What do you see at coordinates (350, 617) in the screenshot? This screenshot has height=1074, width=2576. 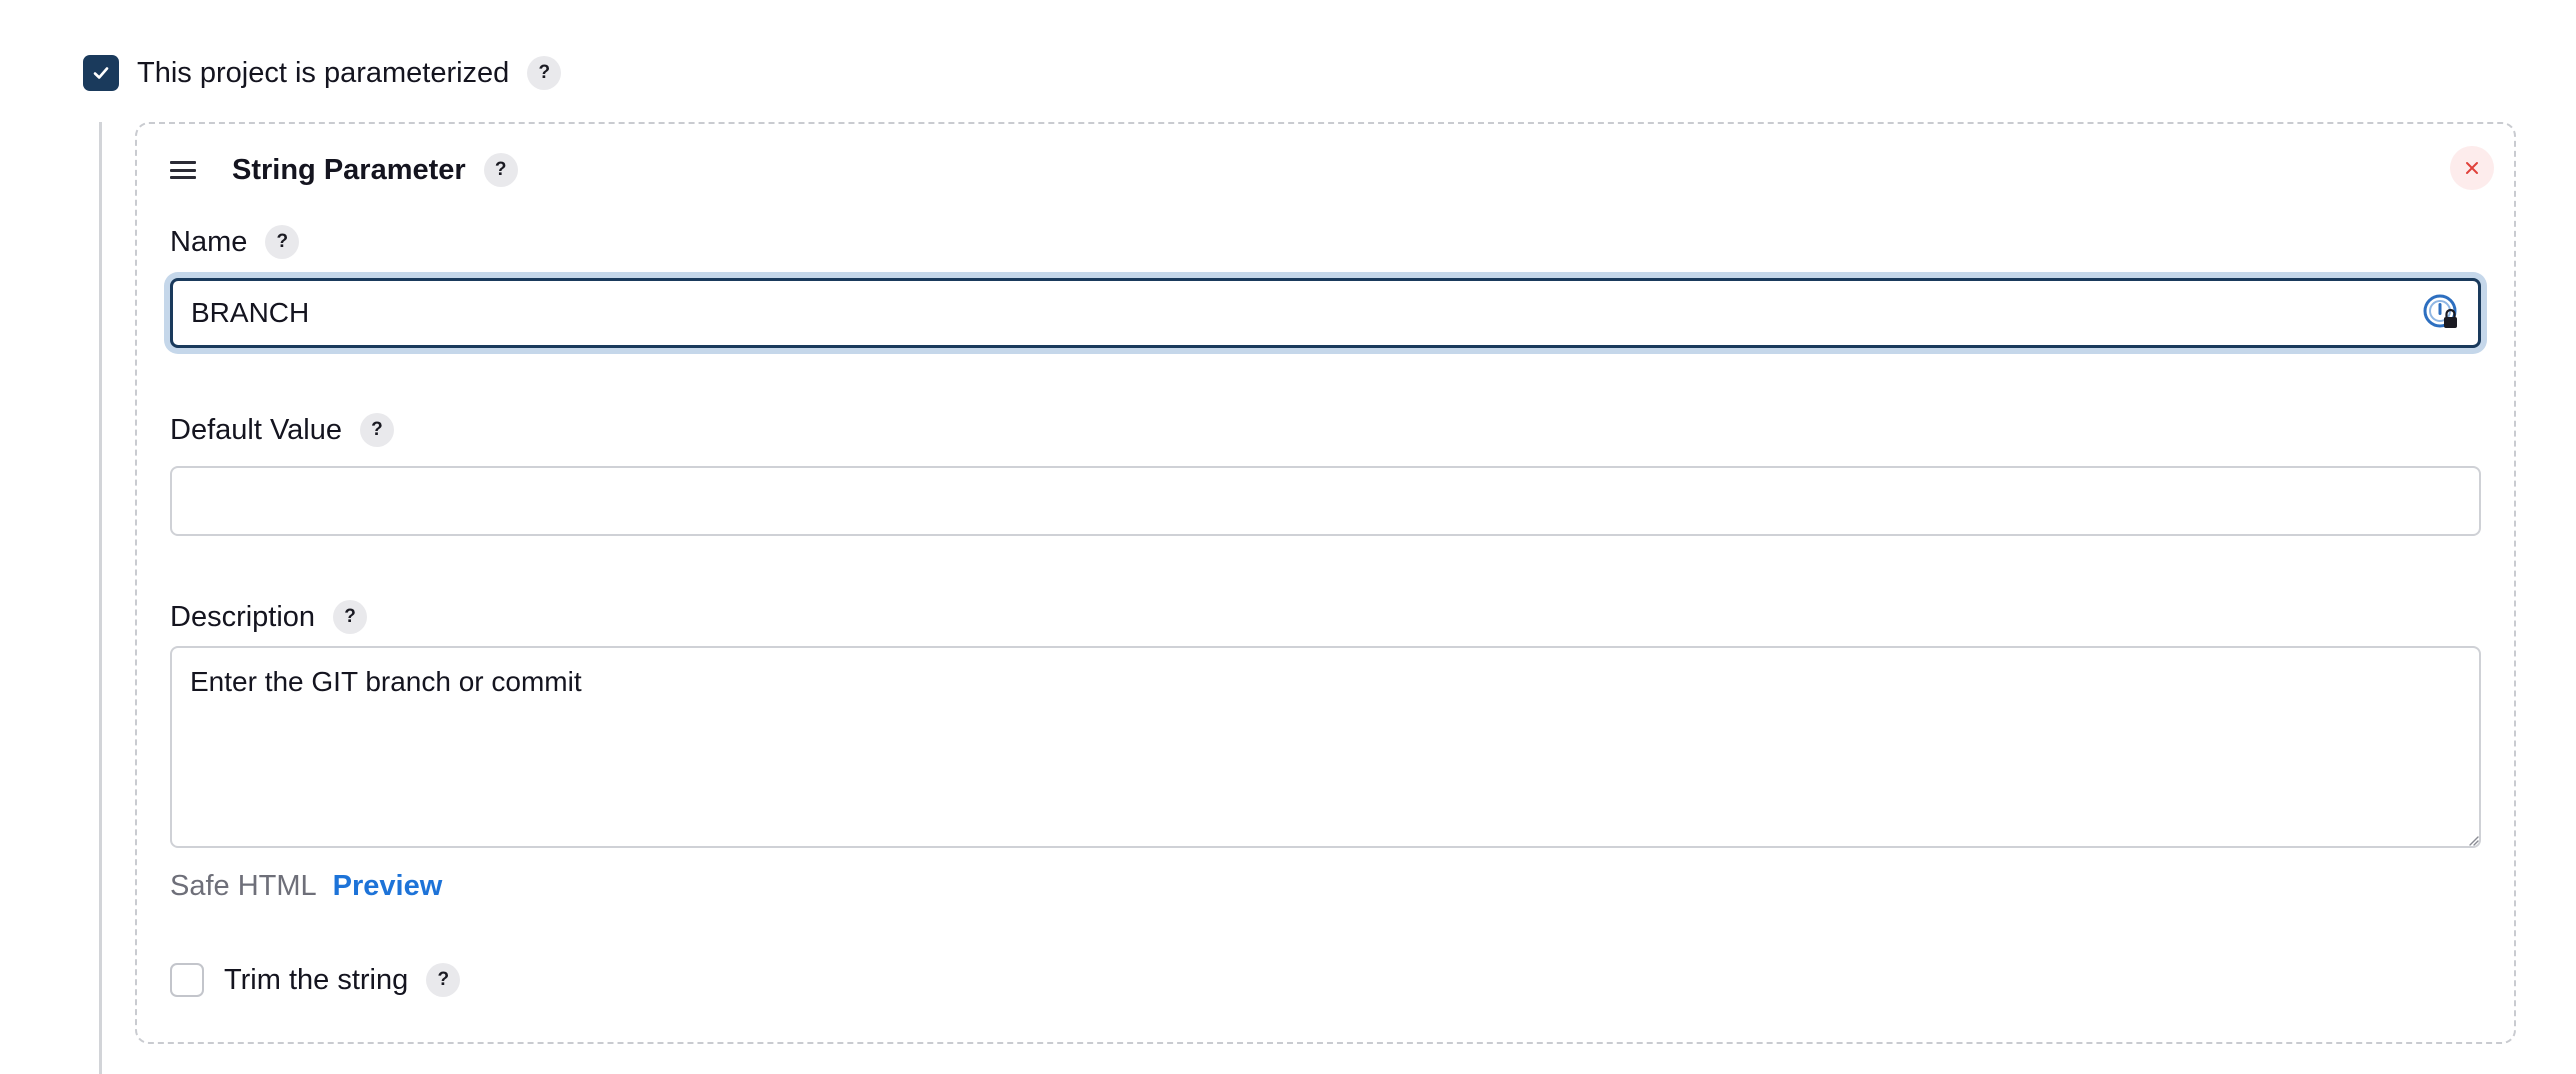 I see `description-help-icon: ?` at bounding box center [350, 617].